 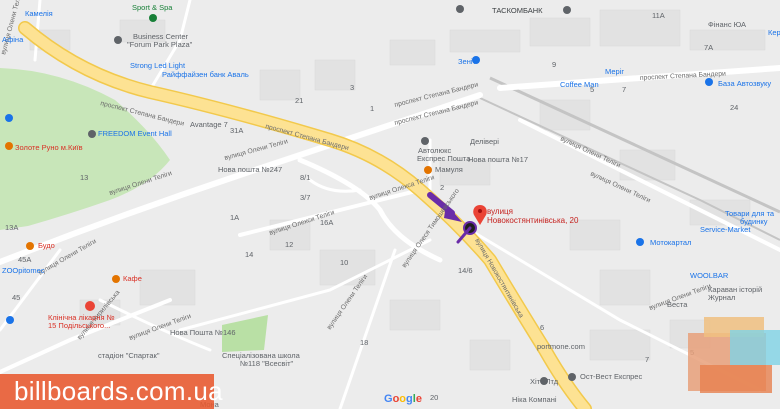 What do you see at coordinates (677, 304) in the screenshot?
I see `poi-vesta: Веста` at bounding box center [677, 304].